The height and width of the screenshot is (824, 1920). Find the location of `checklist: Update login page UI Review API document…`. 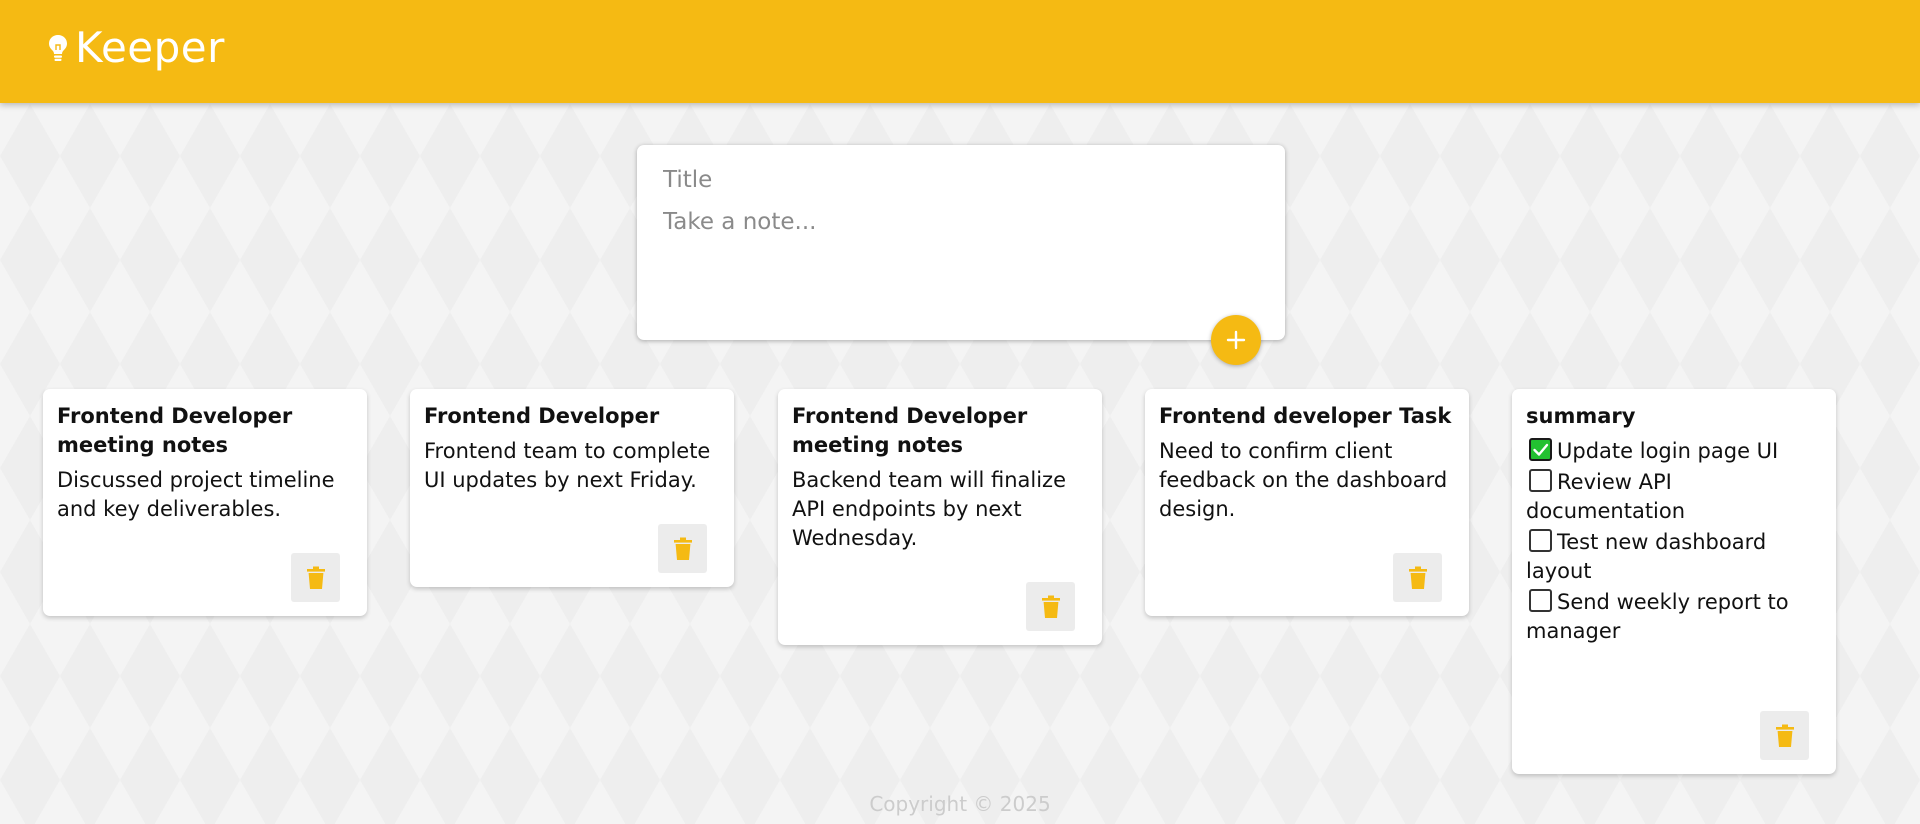

checklist: Update login page UI Review API document… is located at coordinates (1674, 541).